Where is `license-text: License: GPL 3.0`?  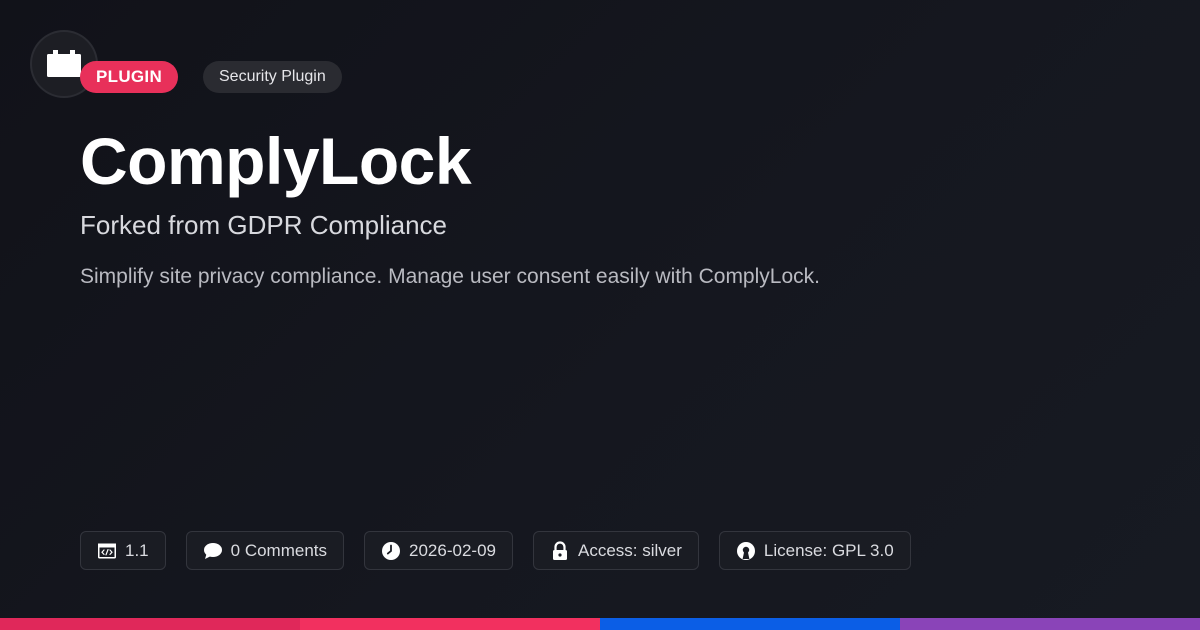
license-text: License: GPL 3.0 is located at coordinates (828, 550).